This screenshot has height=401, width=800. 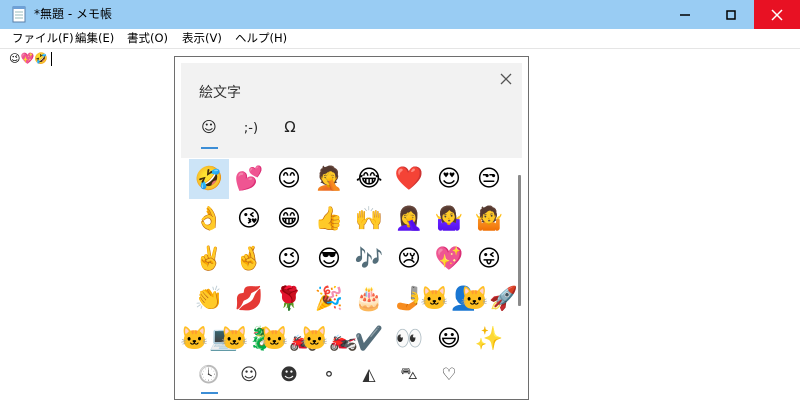 I want to click on emoji-item: 🐱‍🚀, so click(x=488, y=299).